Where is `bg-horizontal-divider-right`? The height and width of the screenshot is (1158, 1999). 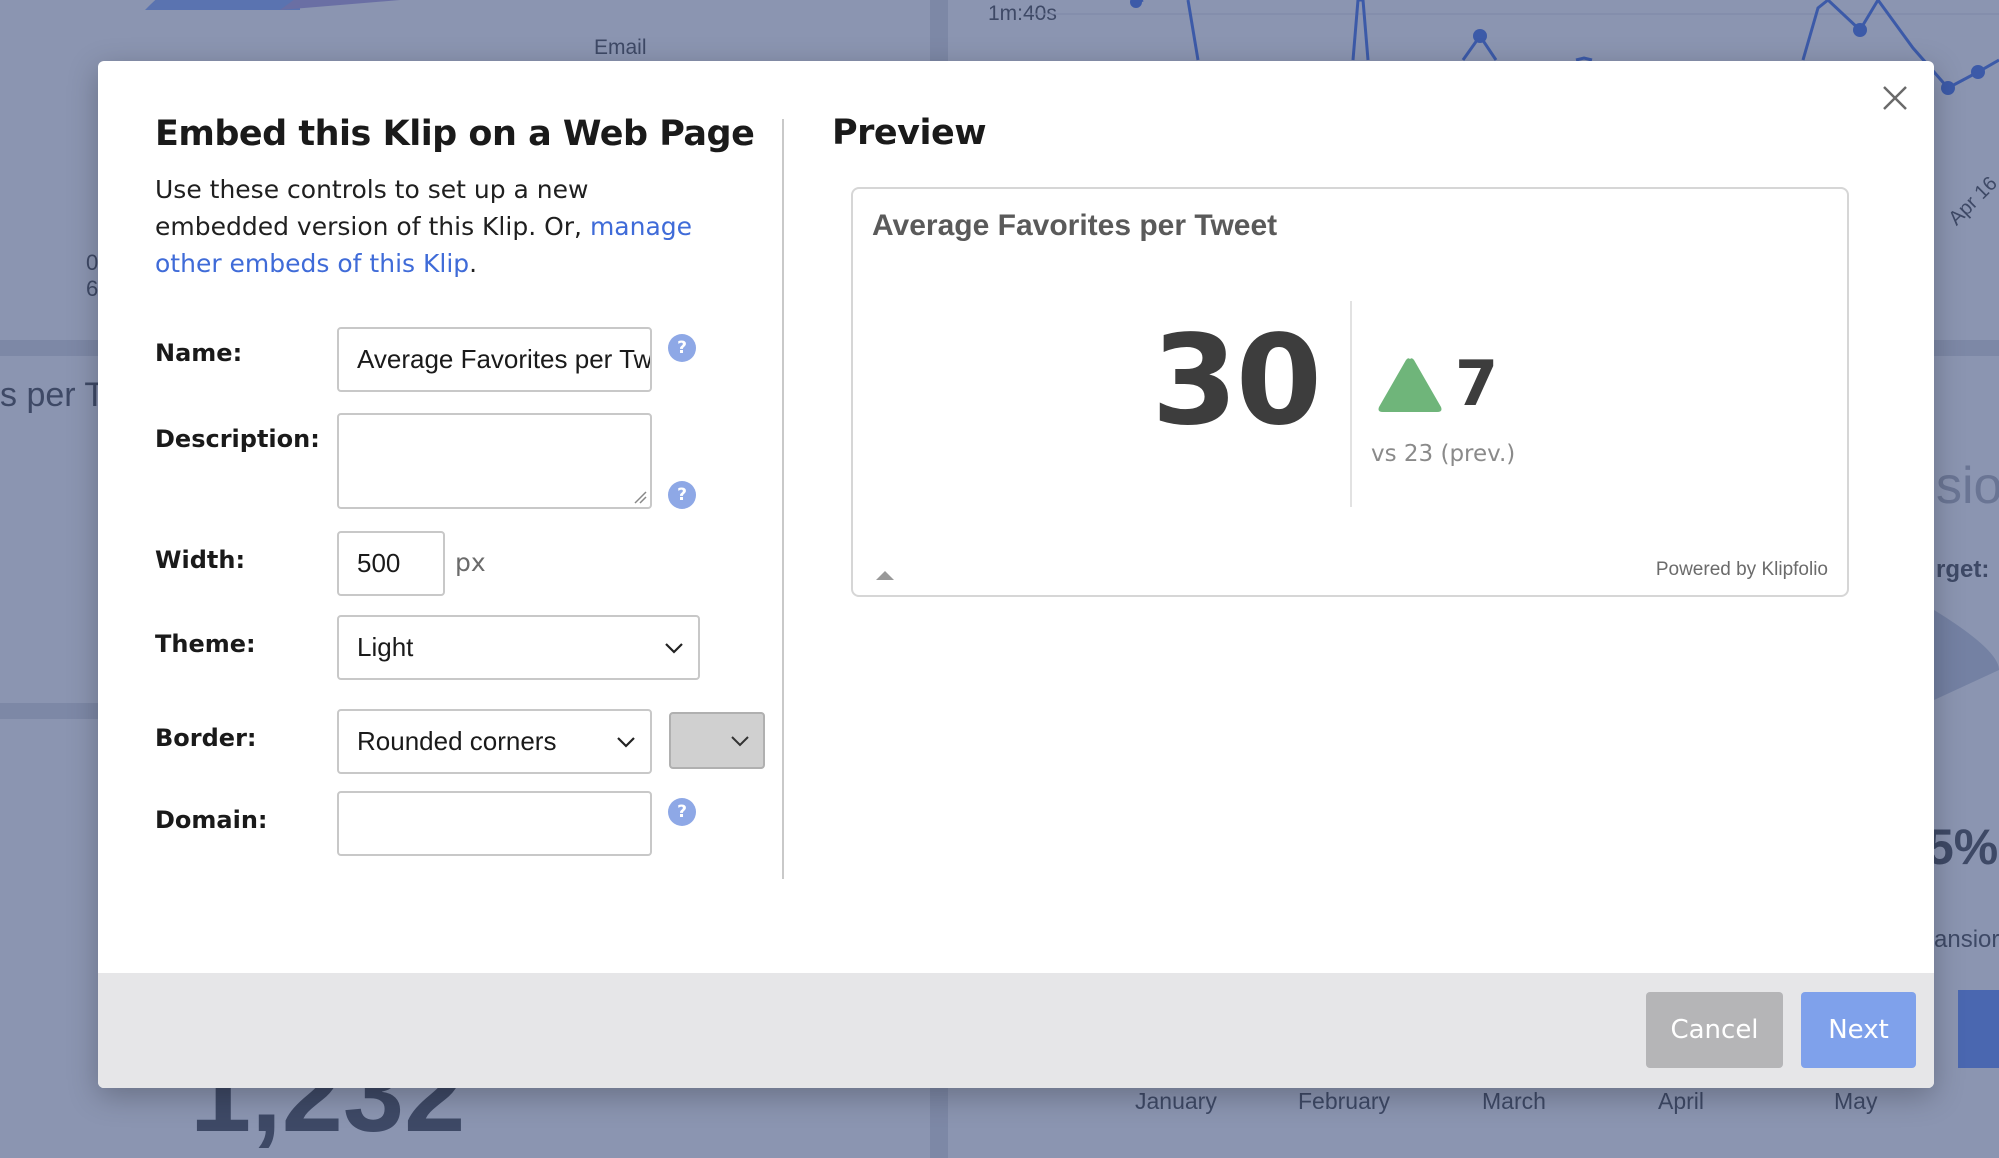
bg-horizontal-divider-right is located at coordinates (1966, 348).